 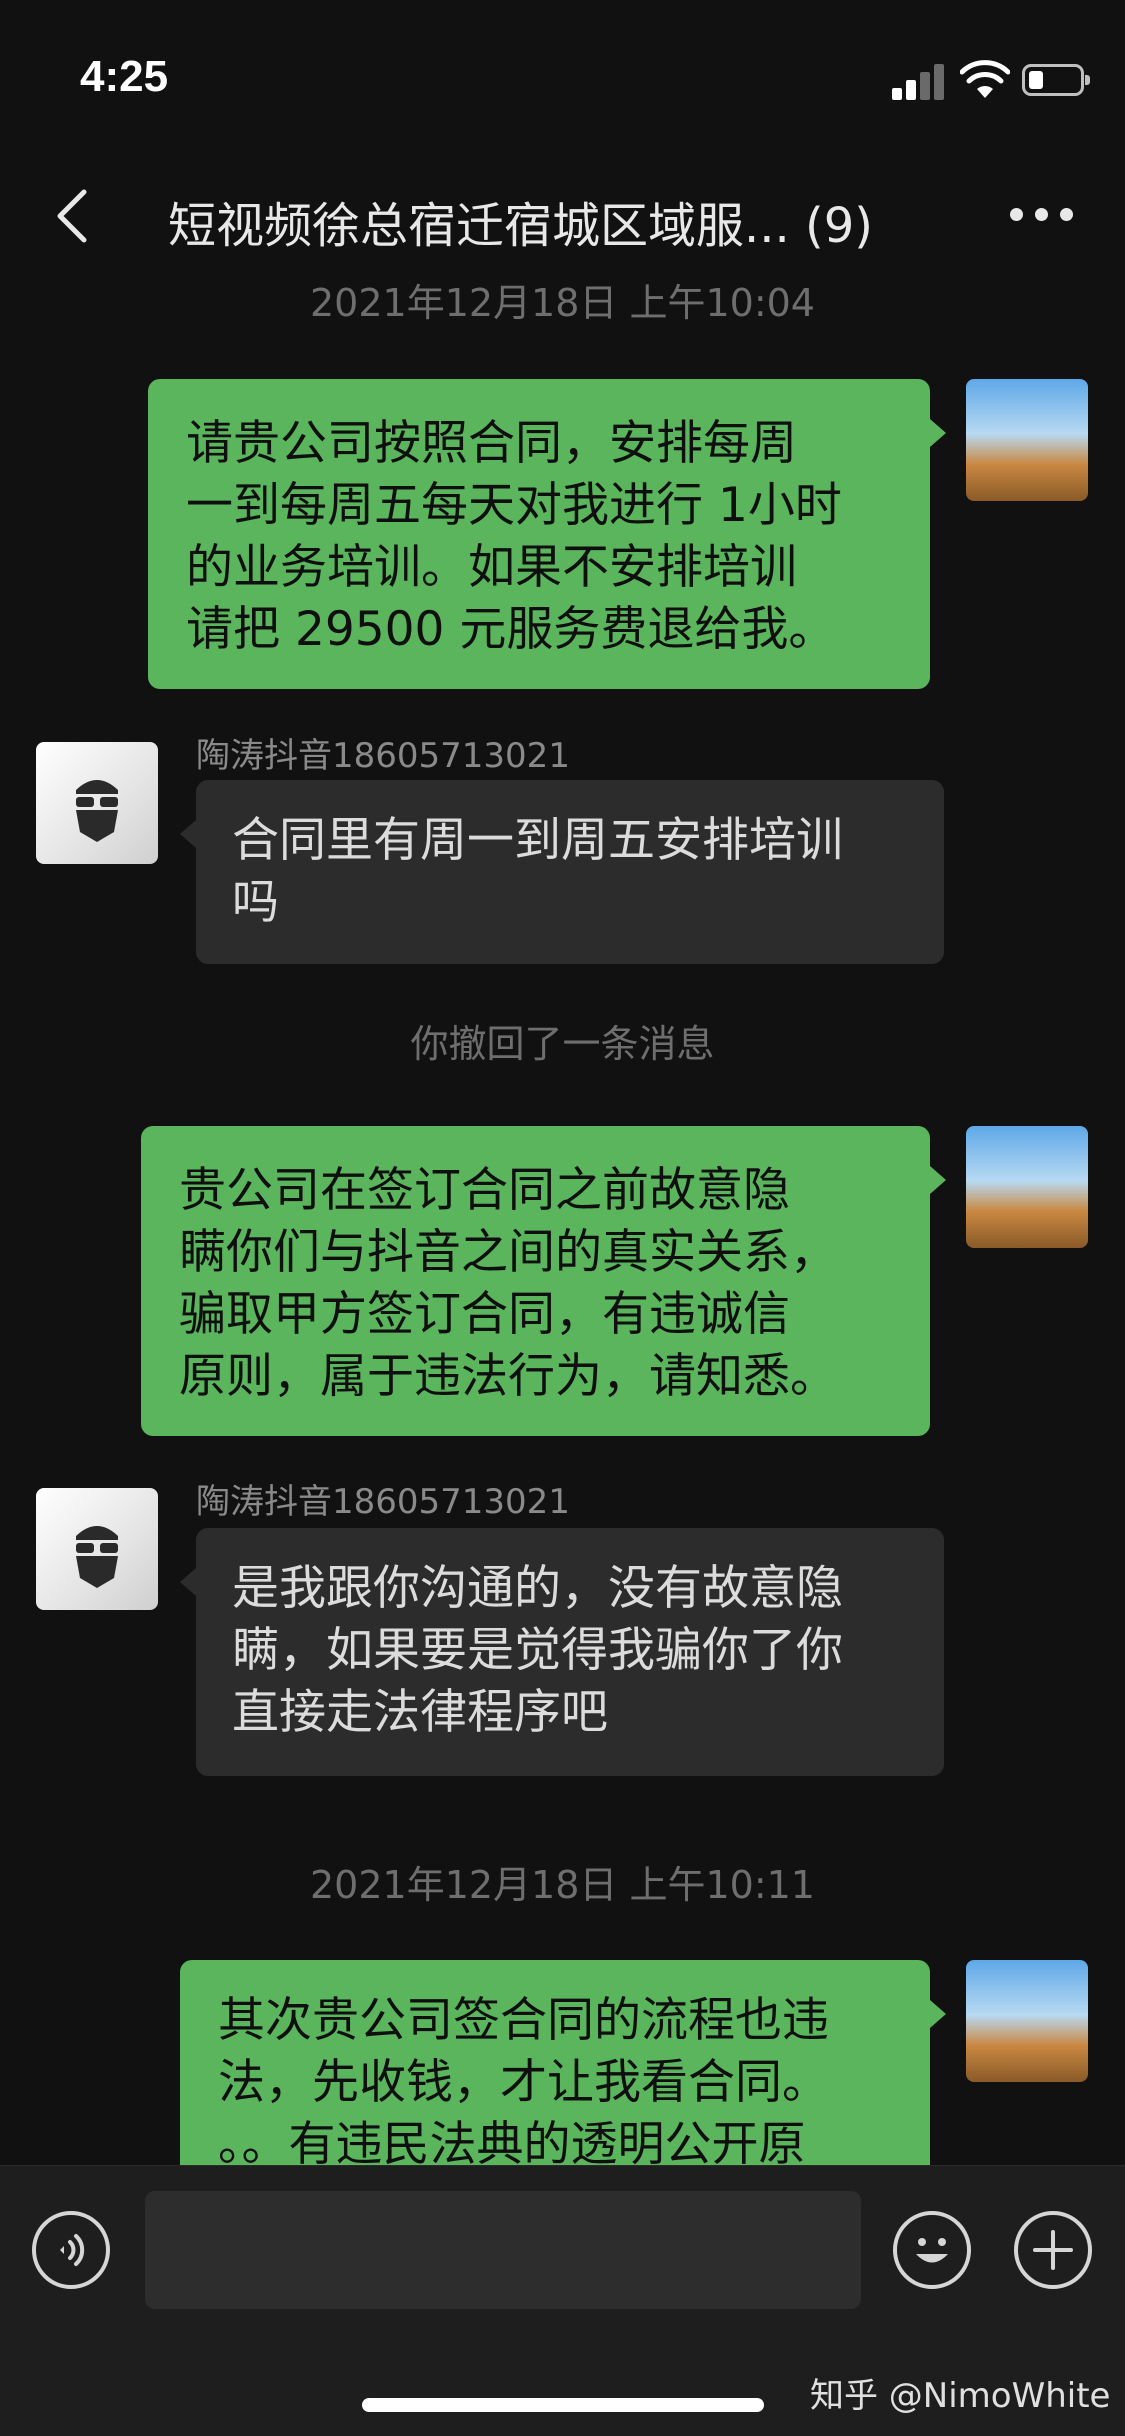 What do you see at coordinates (508, 1252) in the screenshot?
I see `message-line: 瞒你们与抖音之间的真实关系，` at bounding box center [508, 1252].